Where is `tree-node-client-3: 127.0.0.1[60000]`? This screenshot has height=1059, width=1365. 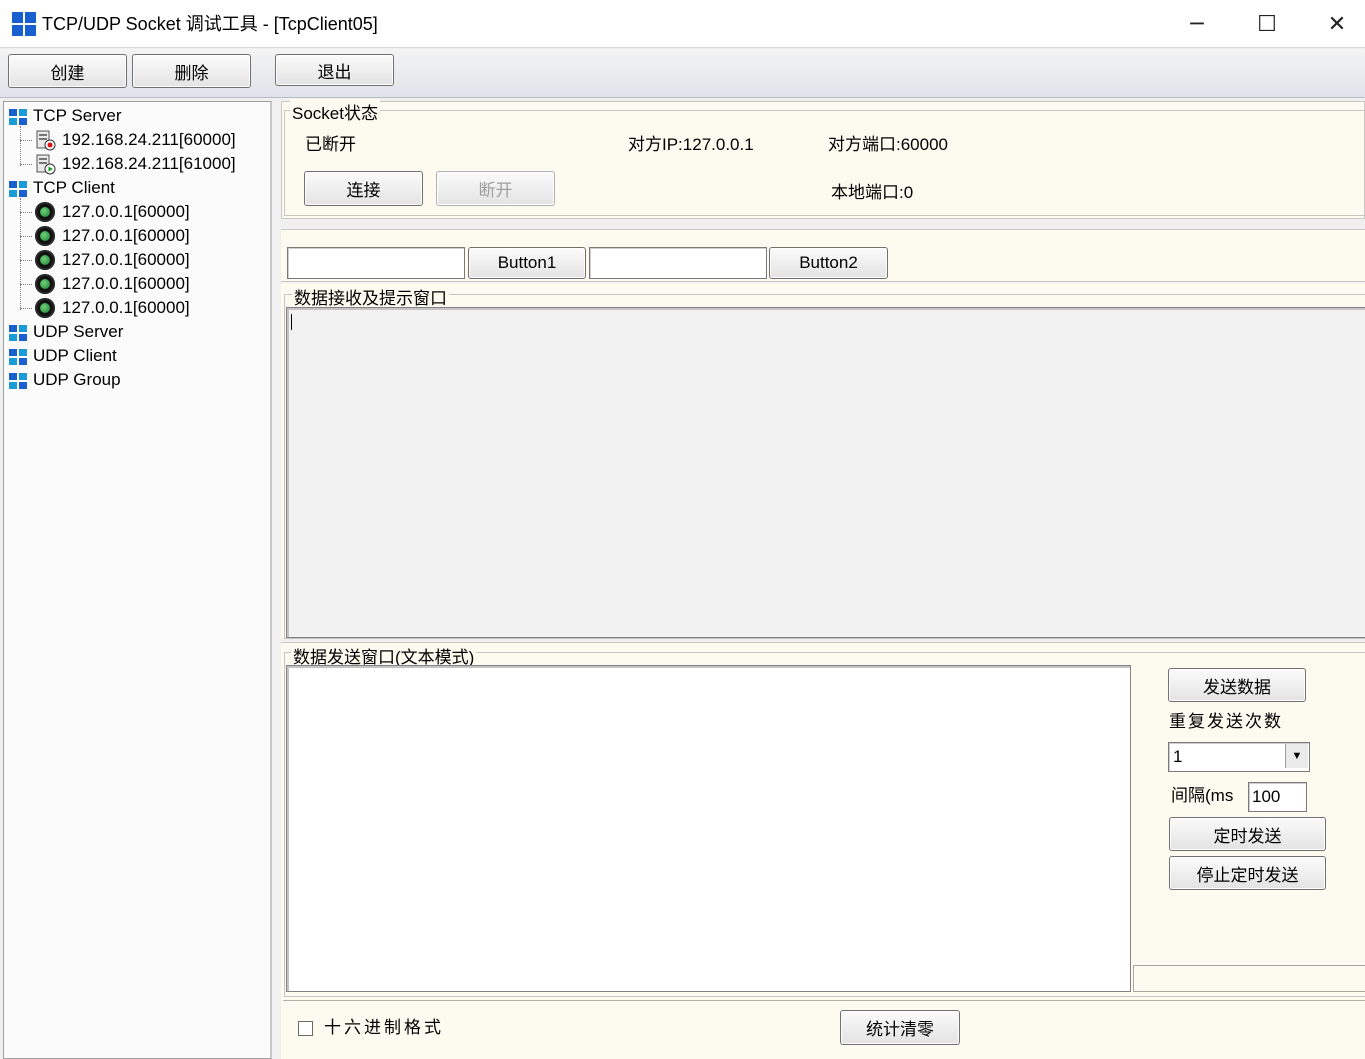 tree-node-client-3: 127.0.0.1[60000] is located at coordinates (148, 260).